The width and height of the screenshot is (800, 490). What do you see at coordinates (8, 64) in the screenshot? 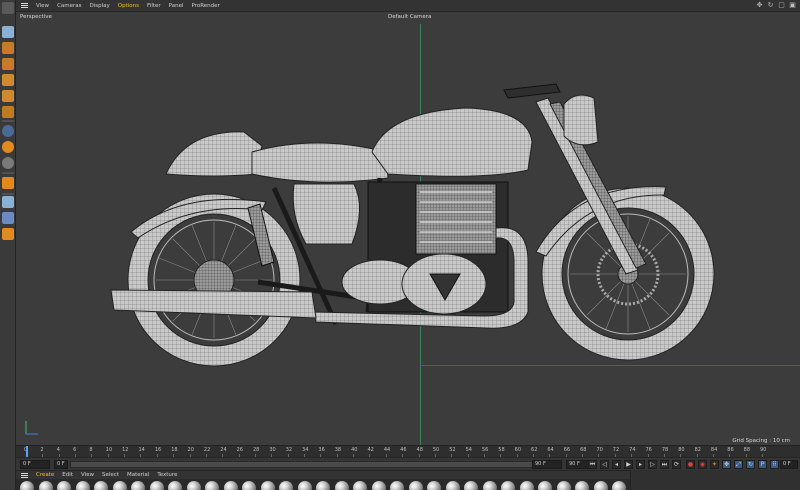
I see `workplane-icon` at bounding box center [8, 64].